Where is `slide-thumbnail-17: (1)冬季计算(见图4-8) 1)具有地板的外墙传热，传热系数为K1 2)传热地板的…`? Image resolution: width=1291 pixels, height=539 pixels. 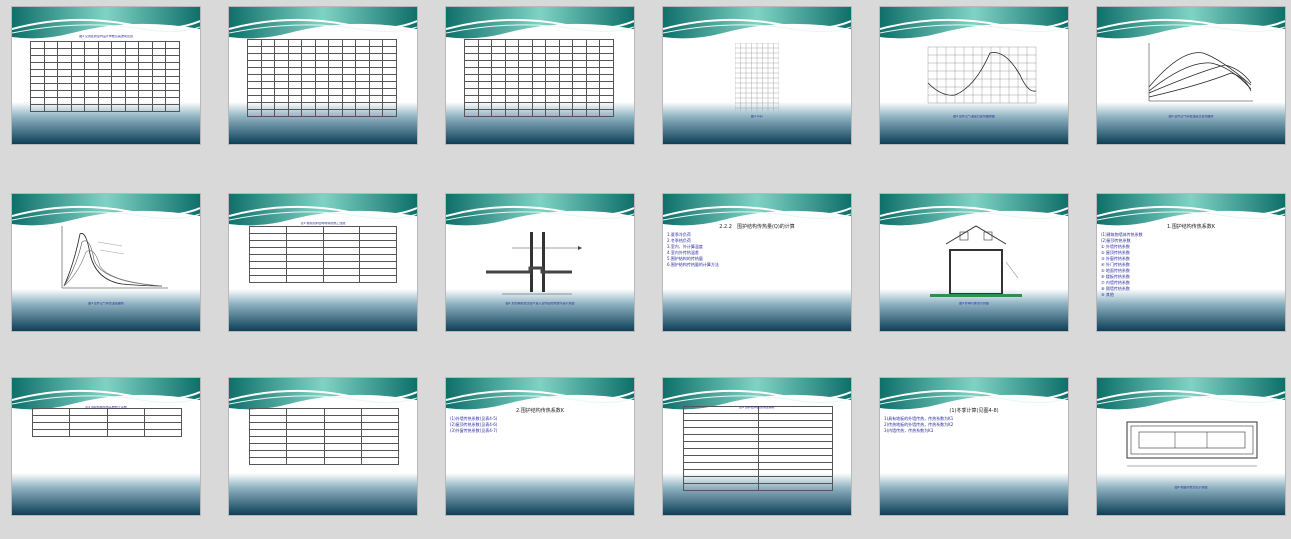 slide-thumbnail-17: (1)冬季计算(见图4-8) 1)具有地板的外墙传热，传热系数为K1 2)传热地板的… is located at coordinates (974, 446).